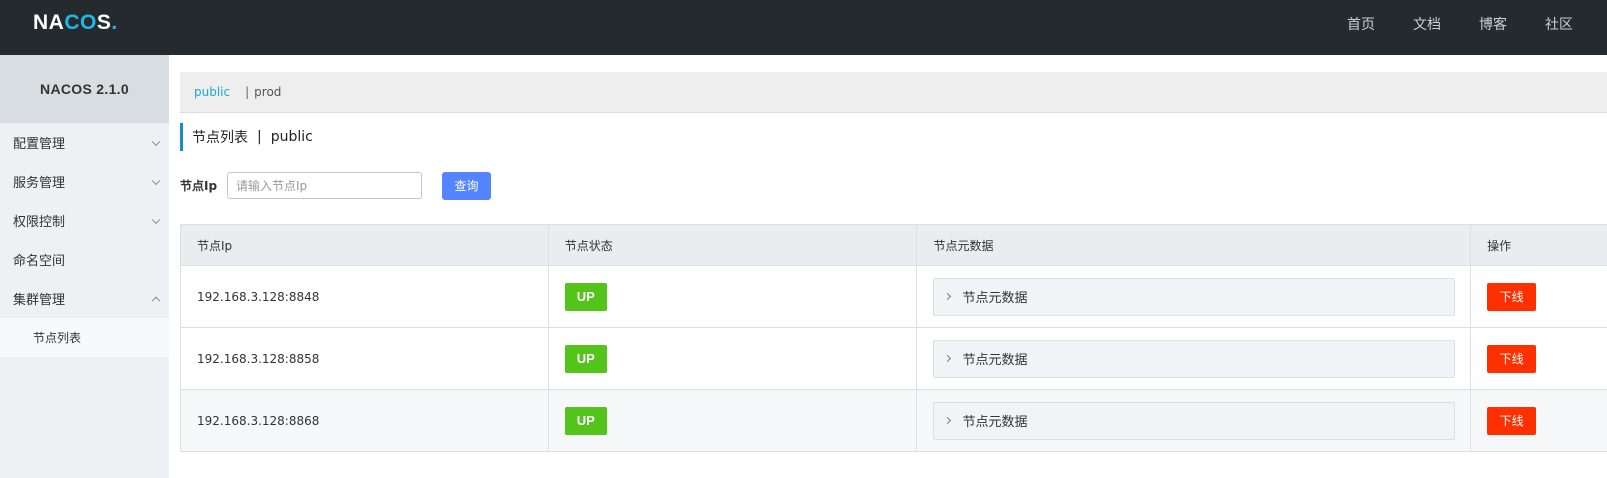 Image resolution: width=1607 pixels, height=478 pixels. I want to click on nav-docs-link: 文档, so click(1427, 24).